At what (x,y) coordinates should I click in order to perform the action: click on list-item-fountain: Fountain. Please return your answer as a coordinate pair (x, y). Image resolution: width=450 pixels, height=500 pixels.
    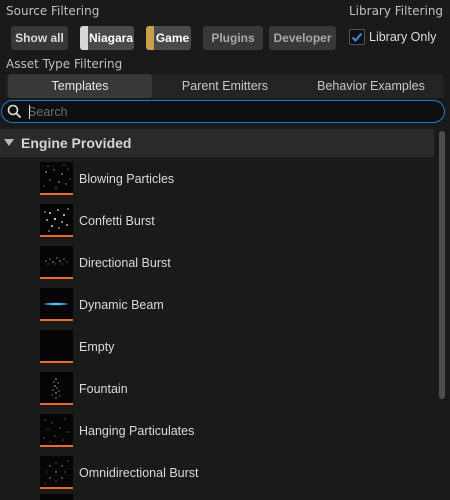
    Looking at the image, I should click on (217, 389).